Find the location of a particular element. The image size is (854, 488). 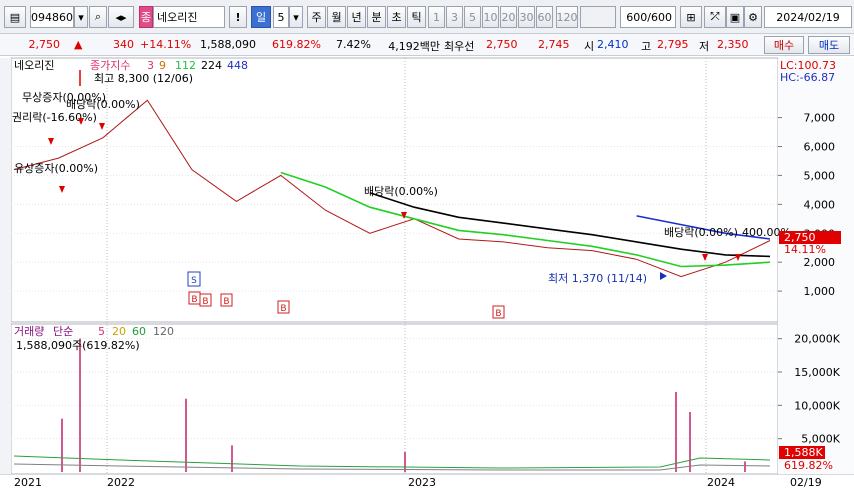

price-change: 340 is located at coordinates (123, 44).